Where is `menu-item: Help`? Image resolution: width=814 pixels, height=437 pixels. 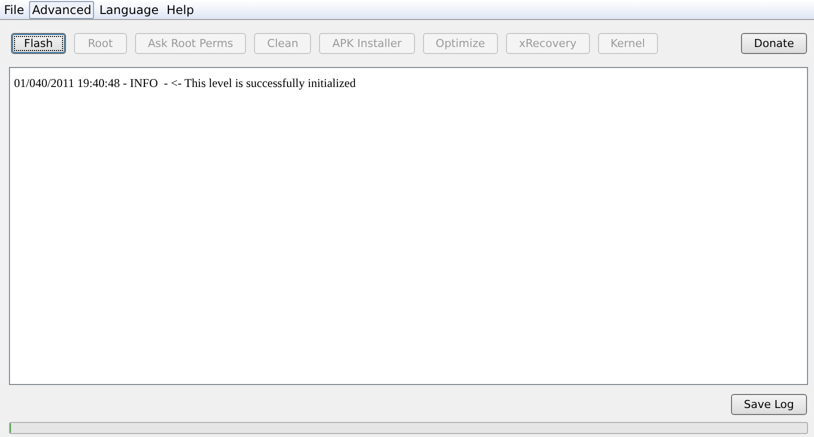
menu-item: Help is located at coordinates (180, 9).